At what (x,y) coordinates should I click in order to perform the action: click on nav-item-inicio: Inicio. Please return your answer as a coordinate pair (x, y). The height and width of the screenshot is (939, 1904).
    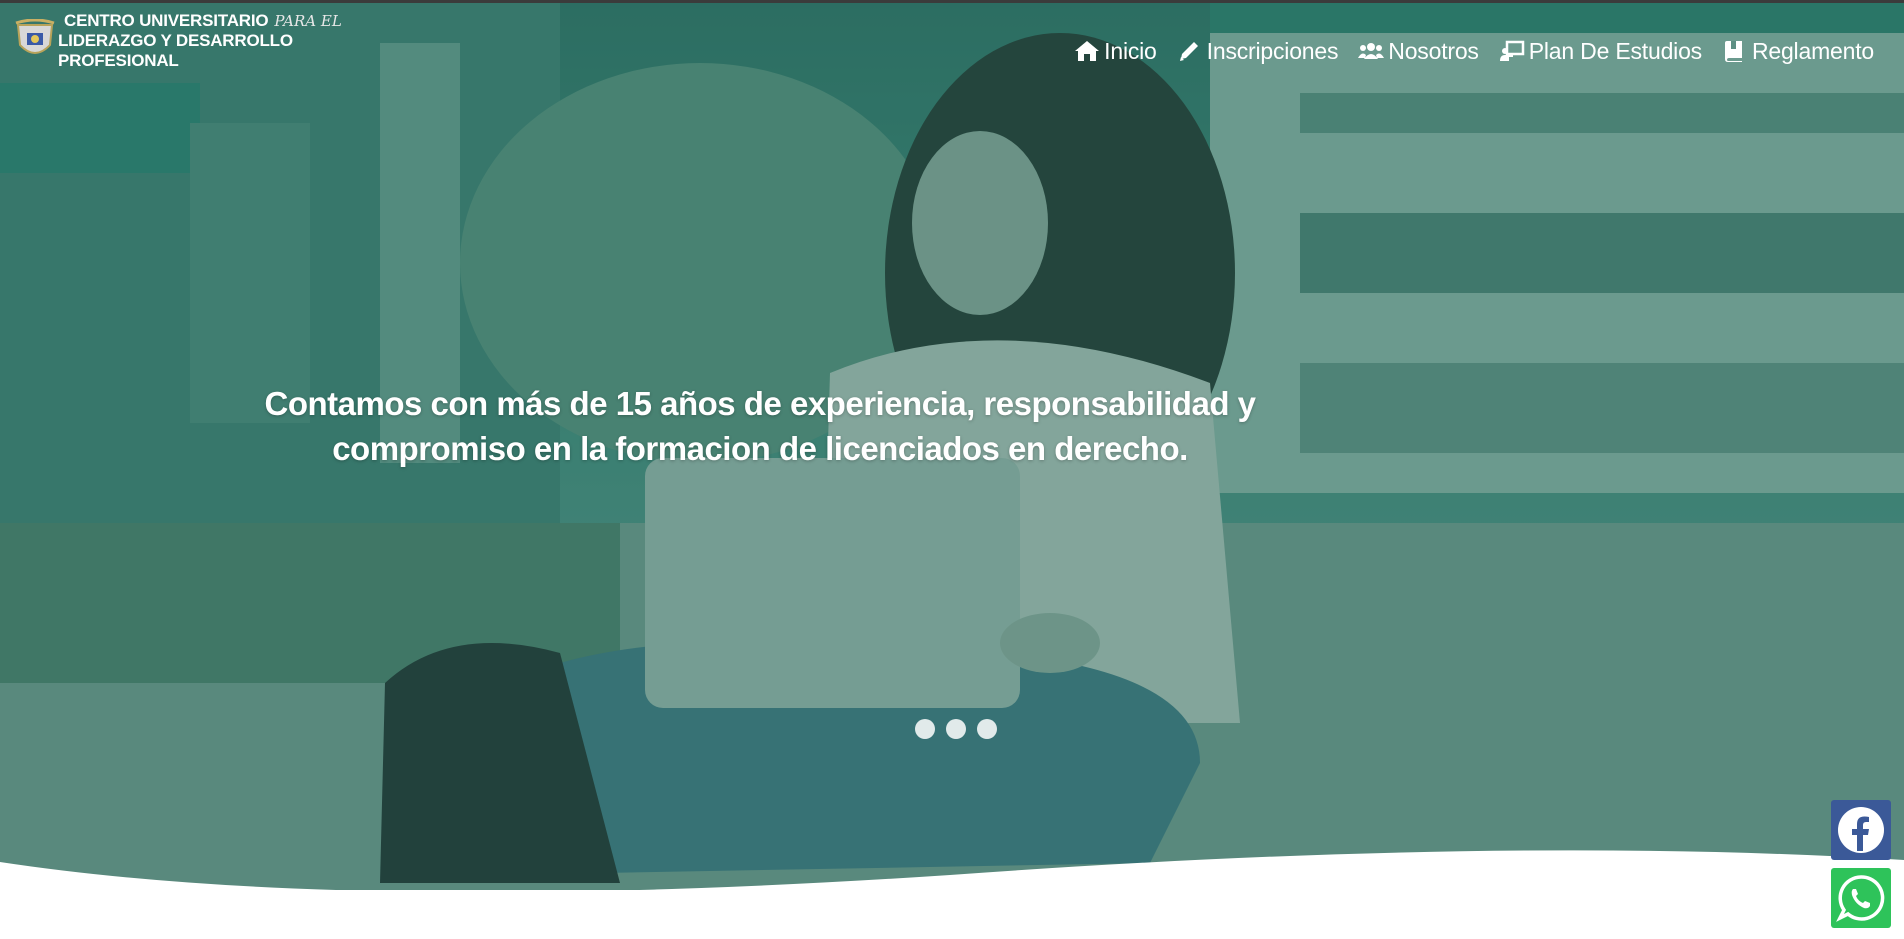
    Looking at the image, I should click on (1115, 51).